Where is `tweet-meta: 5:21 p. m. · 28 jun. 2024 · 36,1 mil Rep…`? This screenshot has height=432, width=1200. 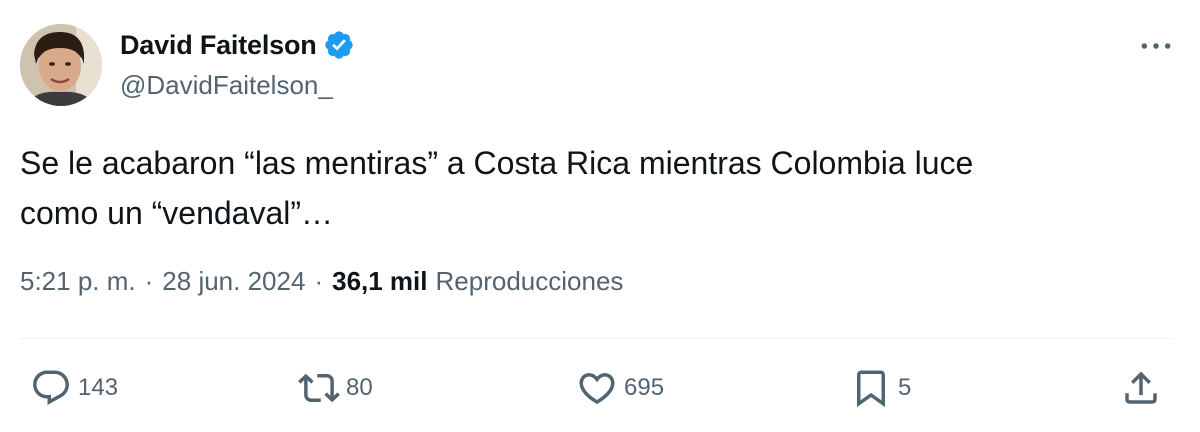 tweet-meta: 5:21 p. m. · 28 jun. 2024 · 36,1 mil Rep… is located at coordinates (321, 281).